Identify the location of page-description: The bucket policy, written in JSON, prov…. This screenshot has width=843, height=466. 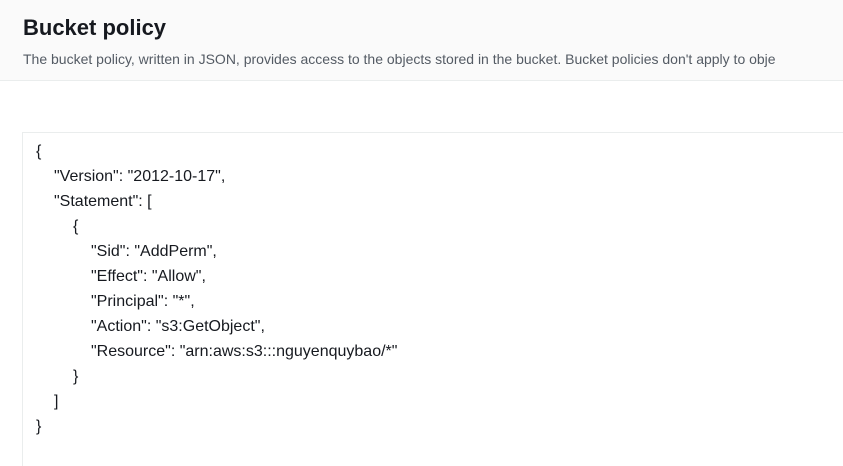
(399, 59).